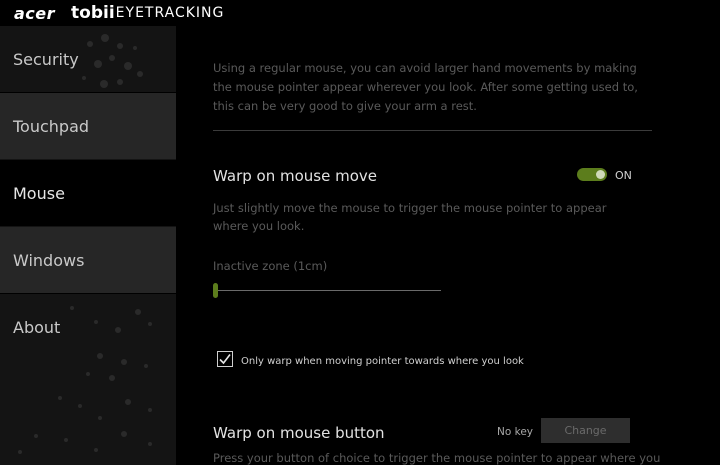  Describe the element at coordinates (39, 193) in the screenshot. I see `sidebar-item-label: Mouse` at that location.